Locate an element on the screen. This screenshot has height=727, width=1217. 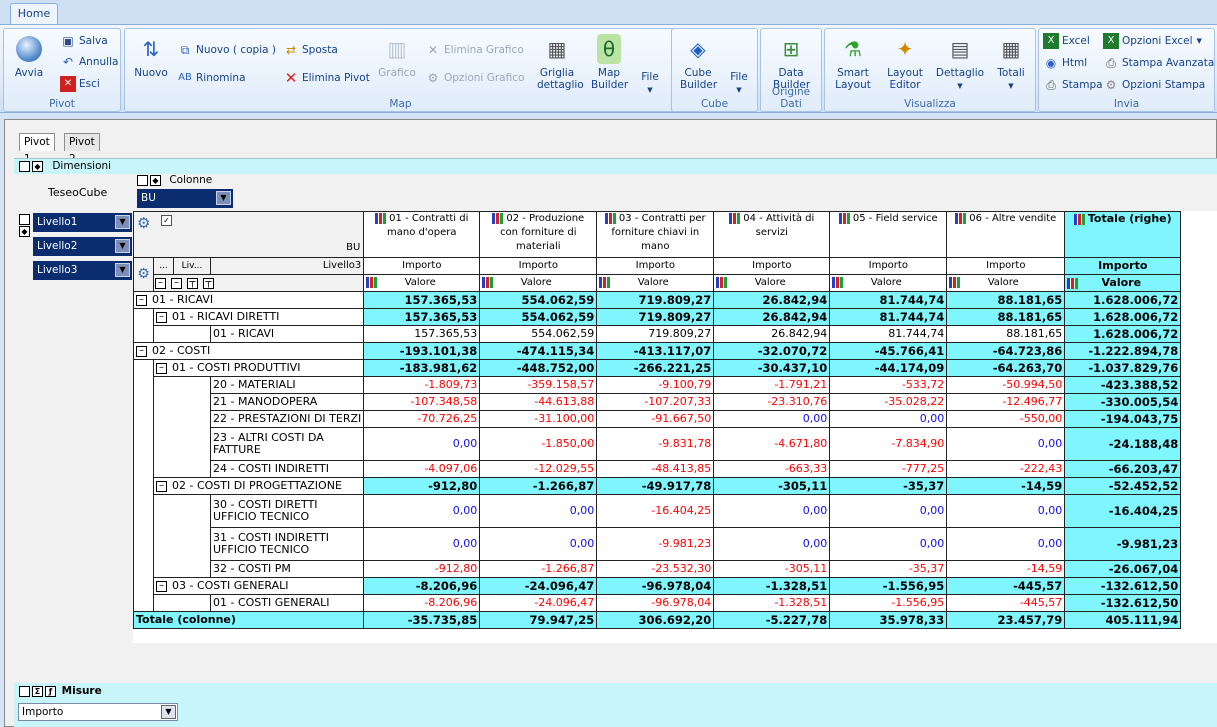
nuovo-button: ⇅ Nuovo is located at coordinates (151, 56).